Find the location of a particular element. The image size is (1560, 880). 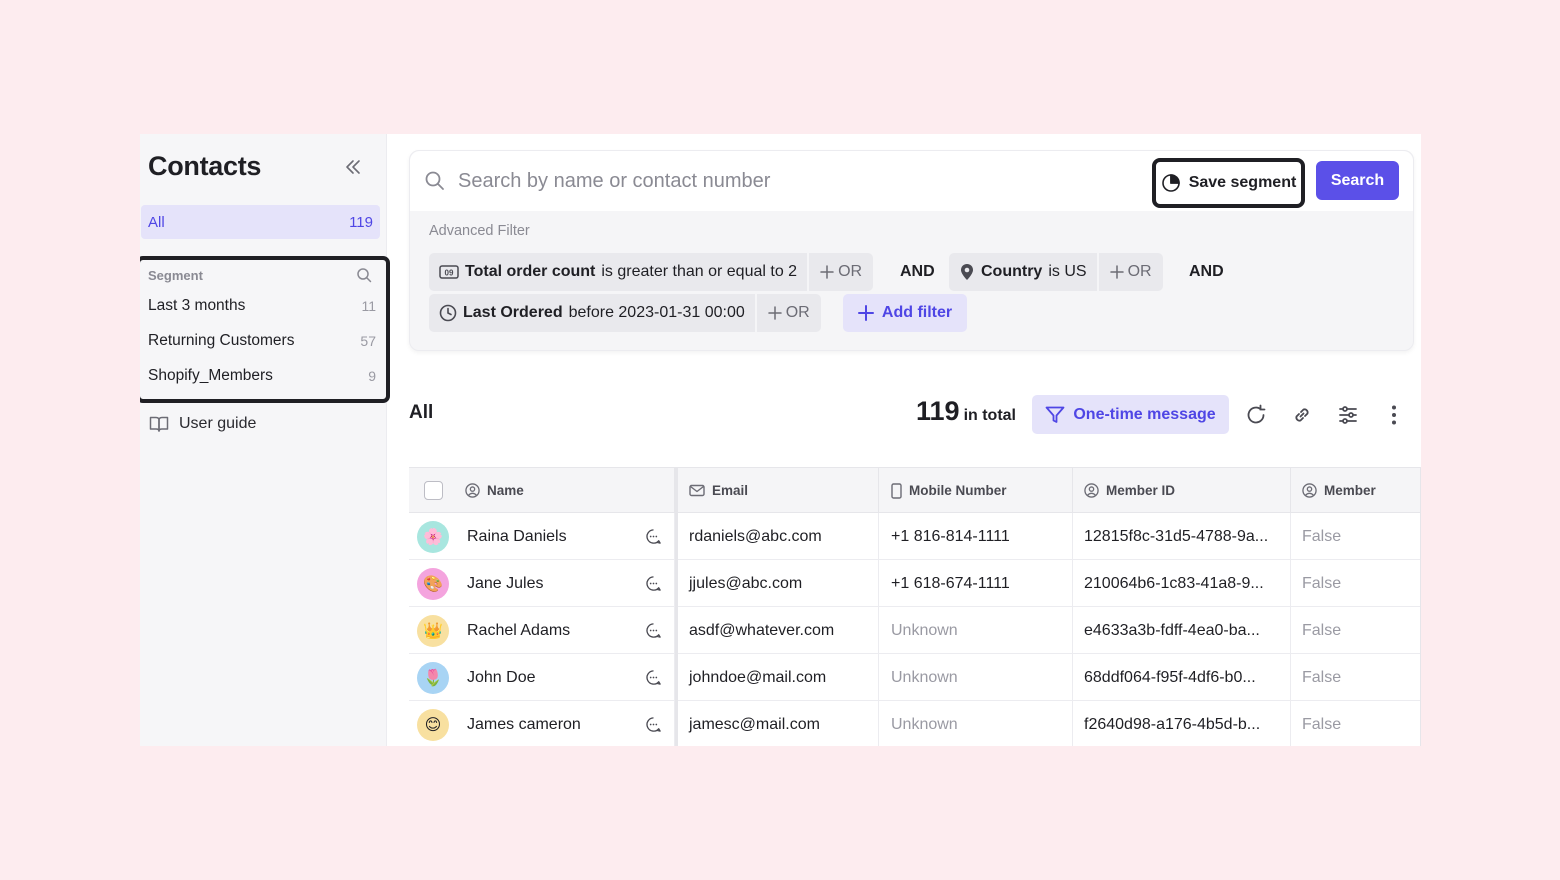

column-header-email: Email is located at coordinates (777, 490).